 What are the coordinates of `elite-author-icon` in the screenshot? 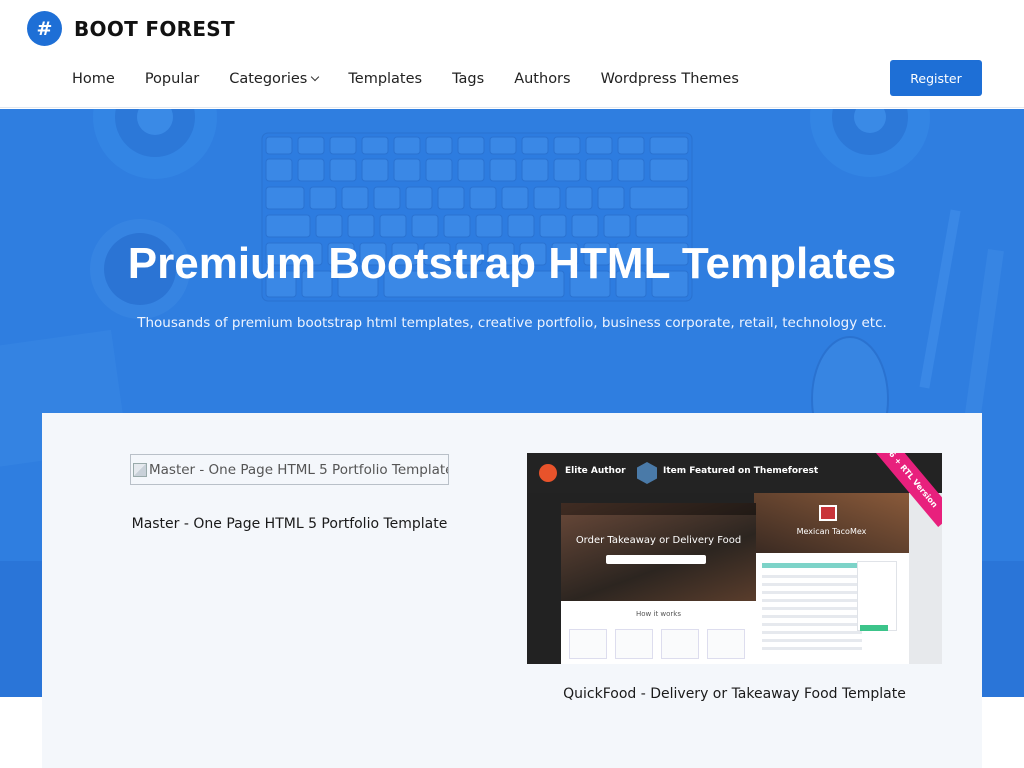 It's located at (548, 473).